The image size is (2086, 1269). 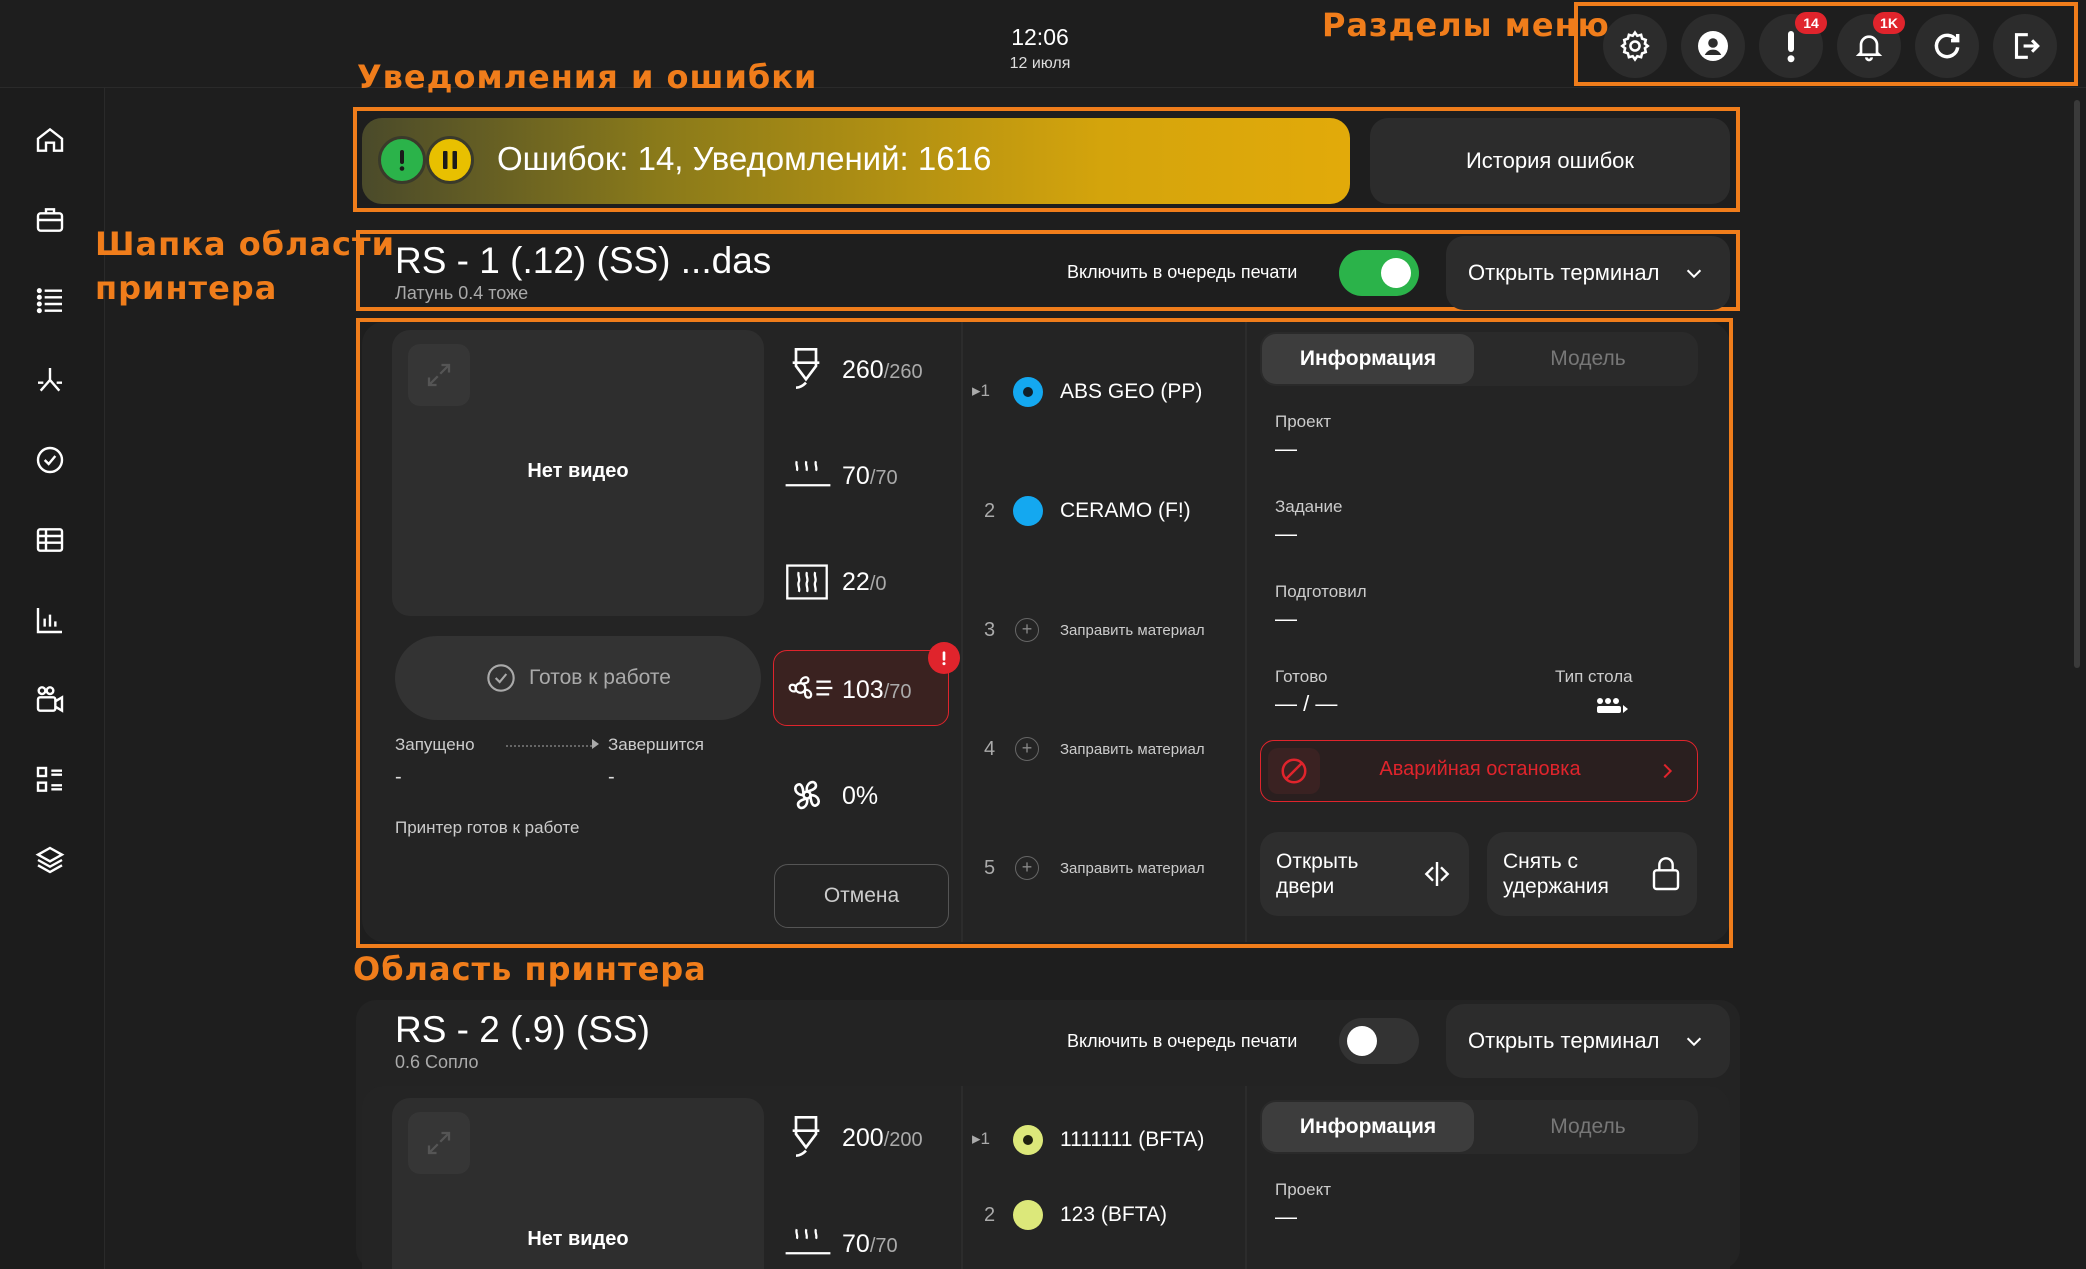 I want to click on notifications-button: 1K, so click(x=1871, y=45).